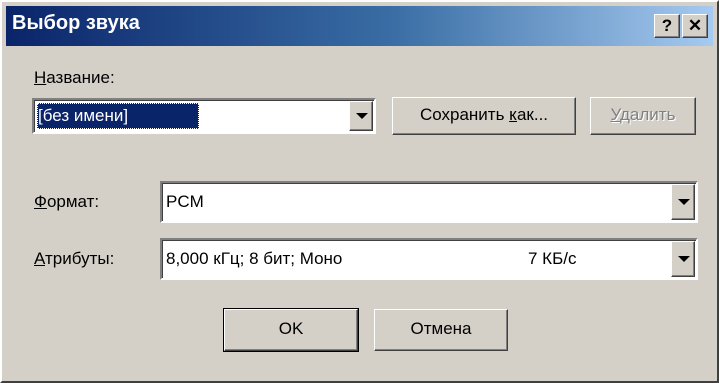 The height and width of the screenshot is (383, 719). Describe the element at coordinates (683, 259) in the screenshot. I see `attributes-dropdown-button` at that location.